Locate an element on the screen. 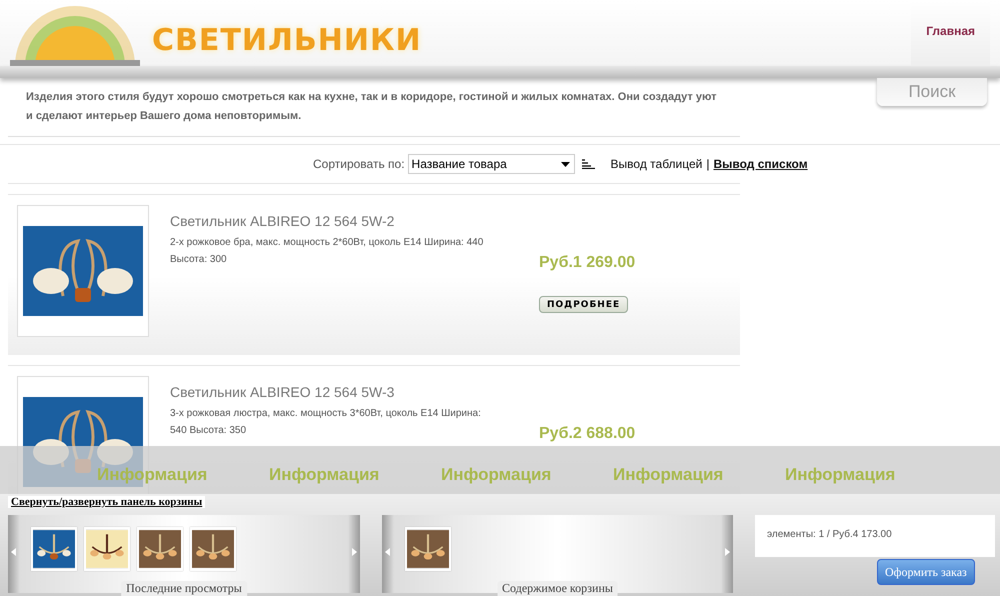  sort-label: Сортировать по: is located at coordinates (359, 164).